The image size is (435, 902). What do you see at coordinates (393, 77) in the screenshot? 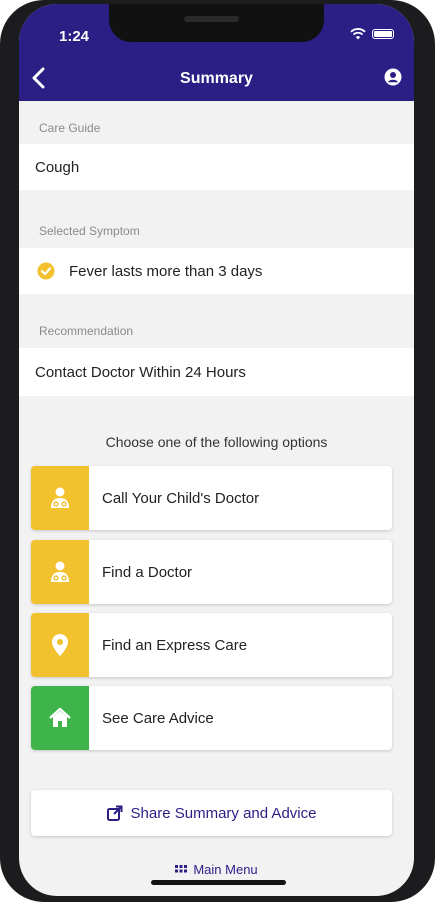
I see `user-profile-button` at bounding box center [393, 77].